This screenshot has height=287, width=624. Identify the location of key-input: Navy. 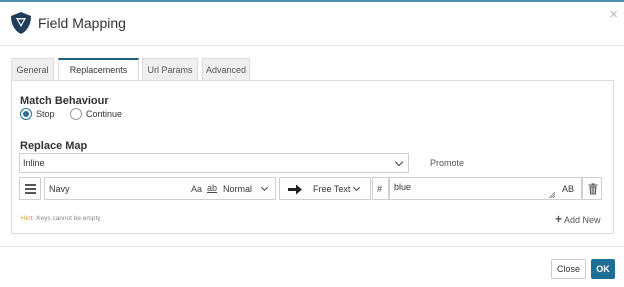
(59, 189).